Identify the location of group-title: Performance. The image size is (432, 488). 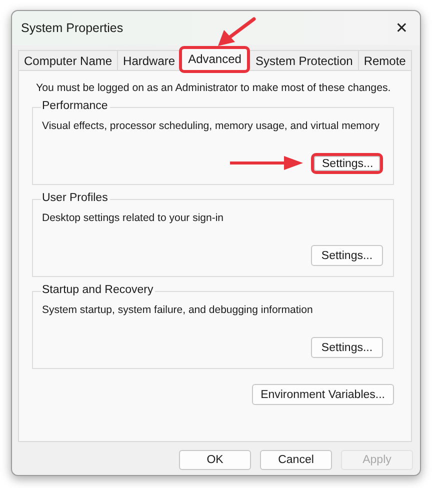
(75, 106).